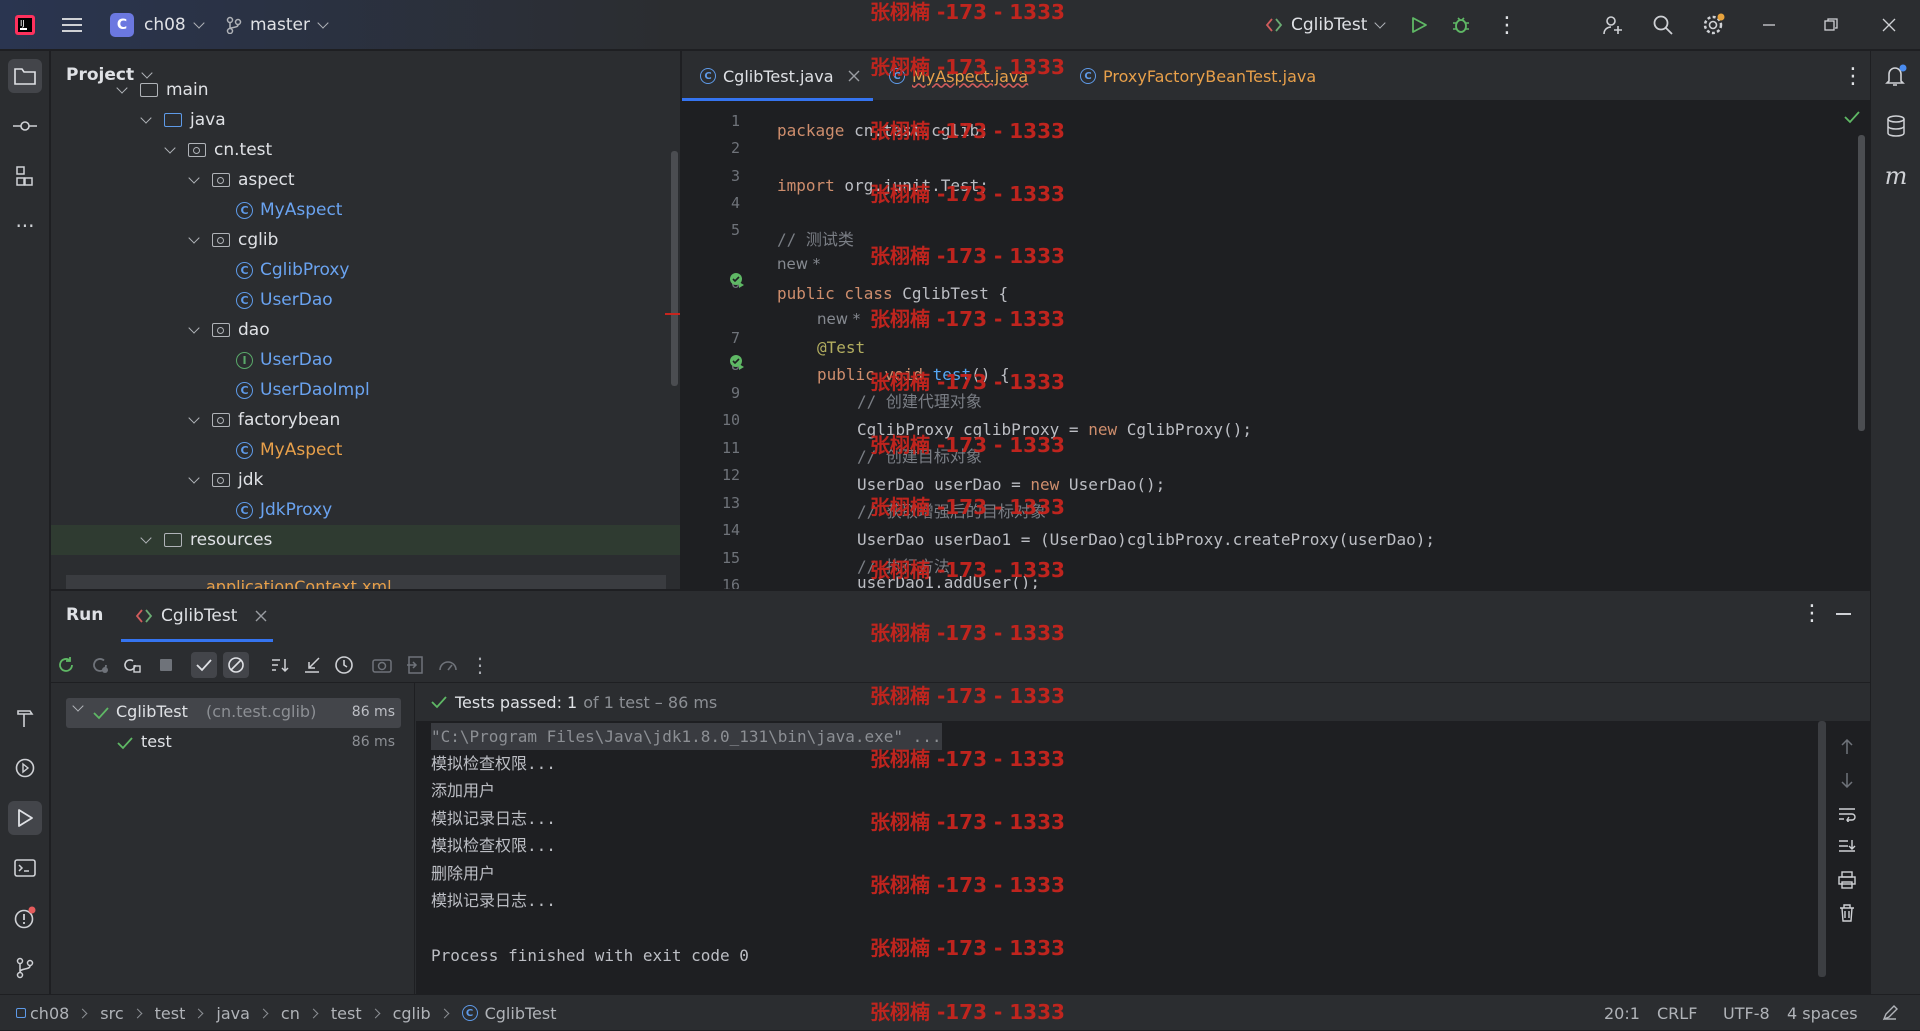 The width and height of the screenshot is (1920, 1031). What do you see at coordinates (737, 364) in the screenshot?
I see `run-test-method-gutter-icon` at bounding box center [737, 364].